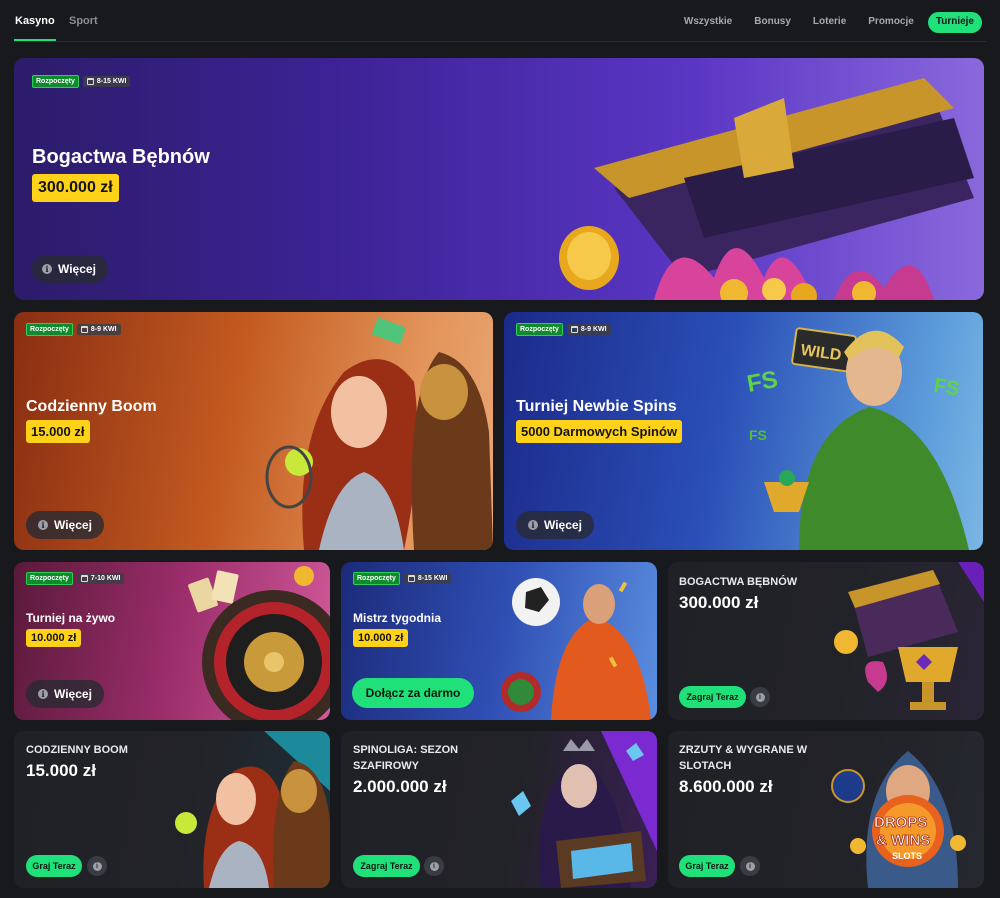  Describe the element at coordinates (402, 578) in the screenshot. I see `card-tags: Rozpoczęty 8-15 KWI` at that location.